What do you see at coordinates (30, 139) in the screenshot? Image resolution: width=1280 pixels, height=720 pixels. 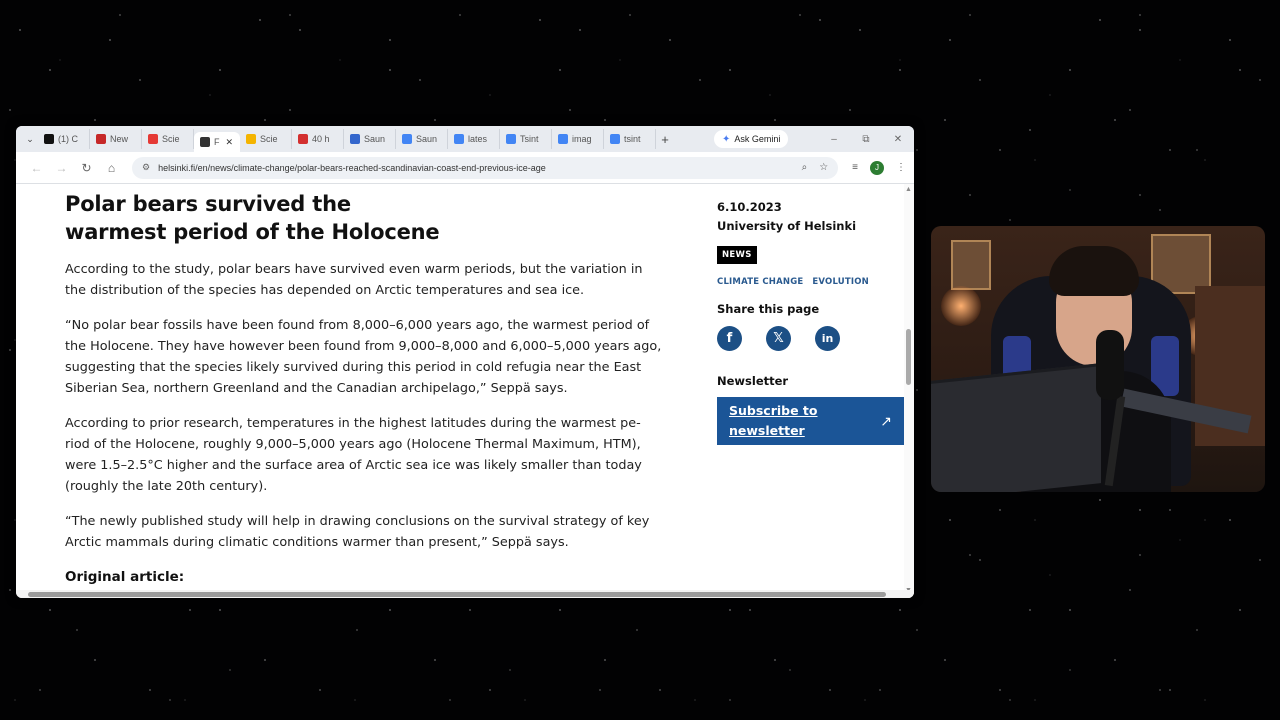 I see `tab-search-chevron-icon: ⌄` at bounding box center [30, 139].